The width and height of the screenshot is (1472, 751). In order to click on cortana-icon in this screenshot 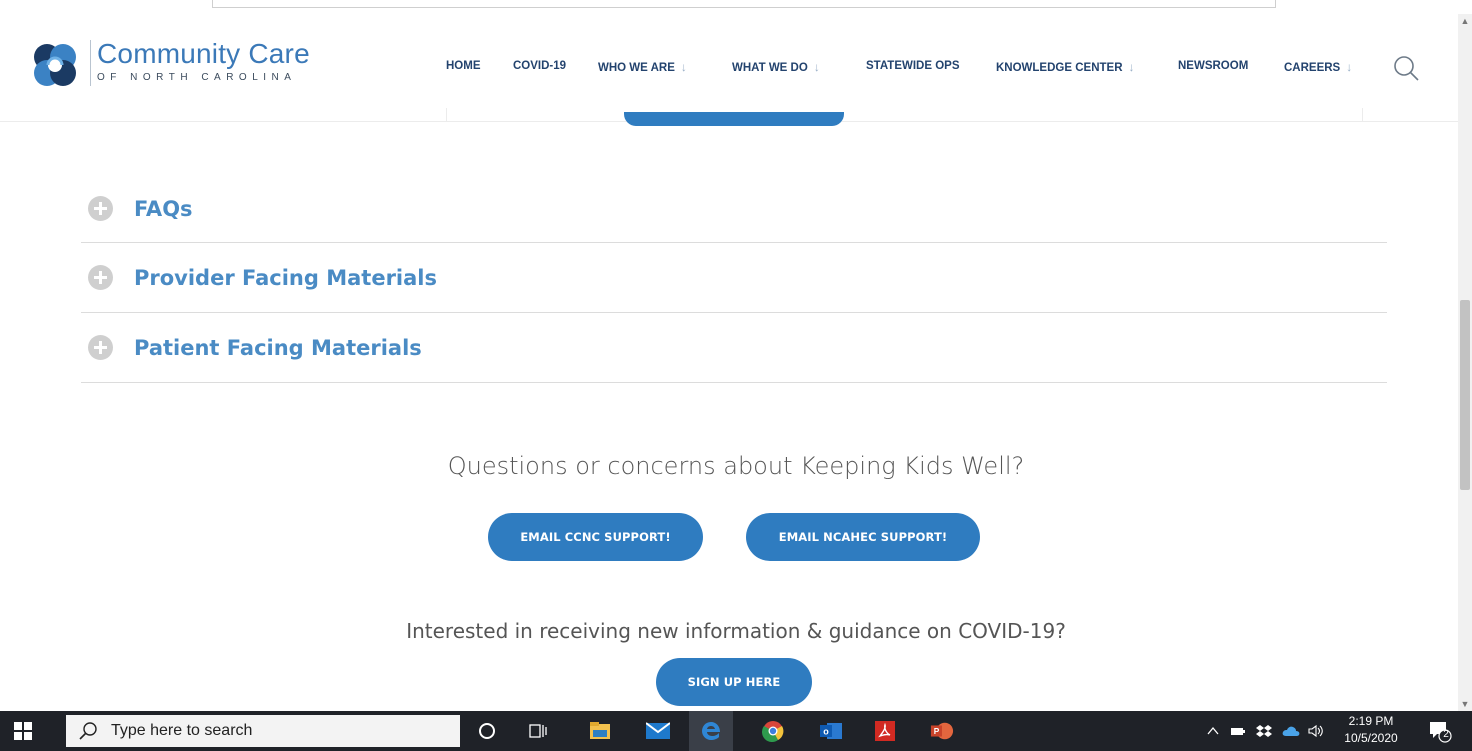, I will do `click(487, 731)`.